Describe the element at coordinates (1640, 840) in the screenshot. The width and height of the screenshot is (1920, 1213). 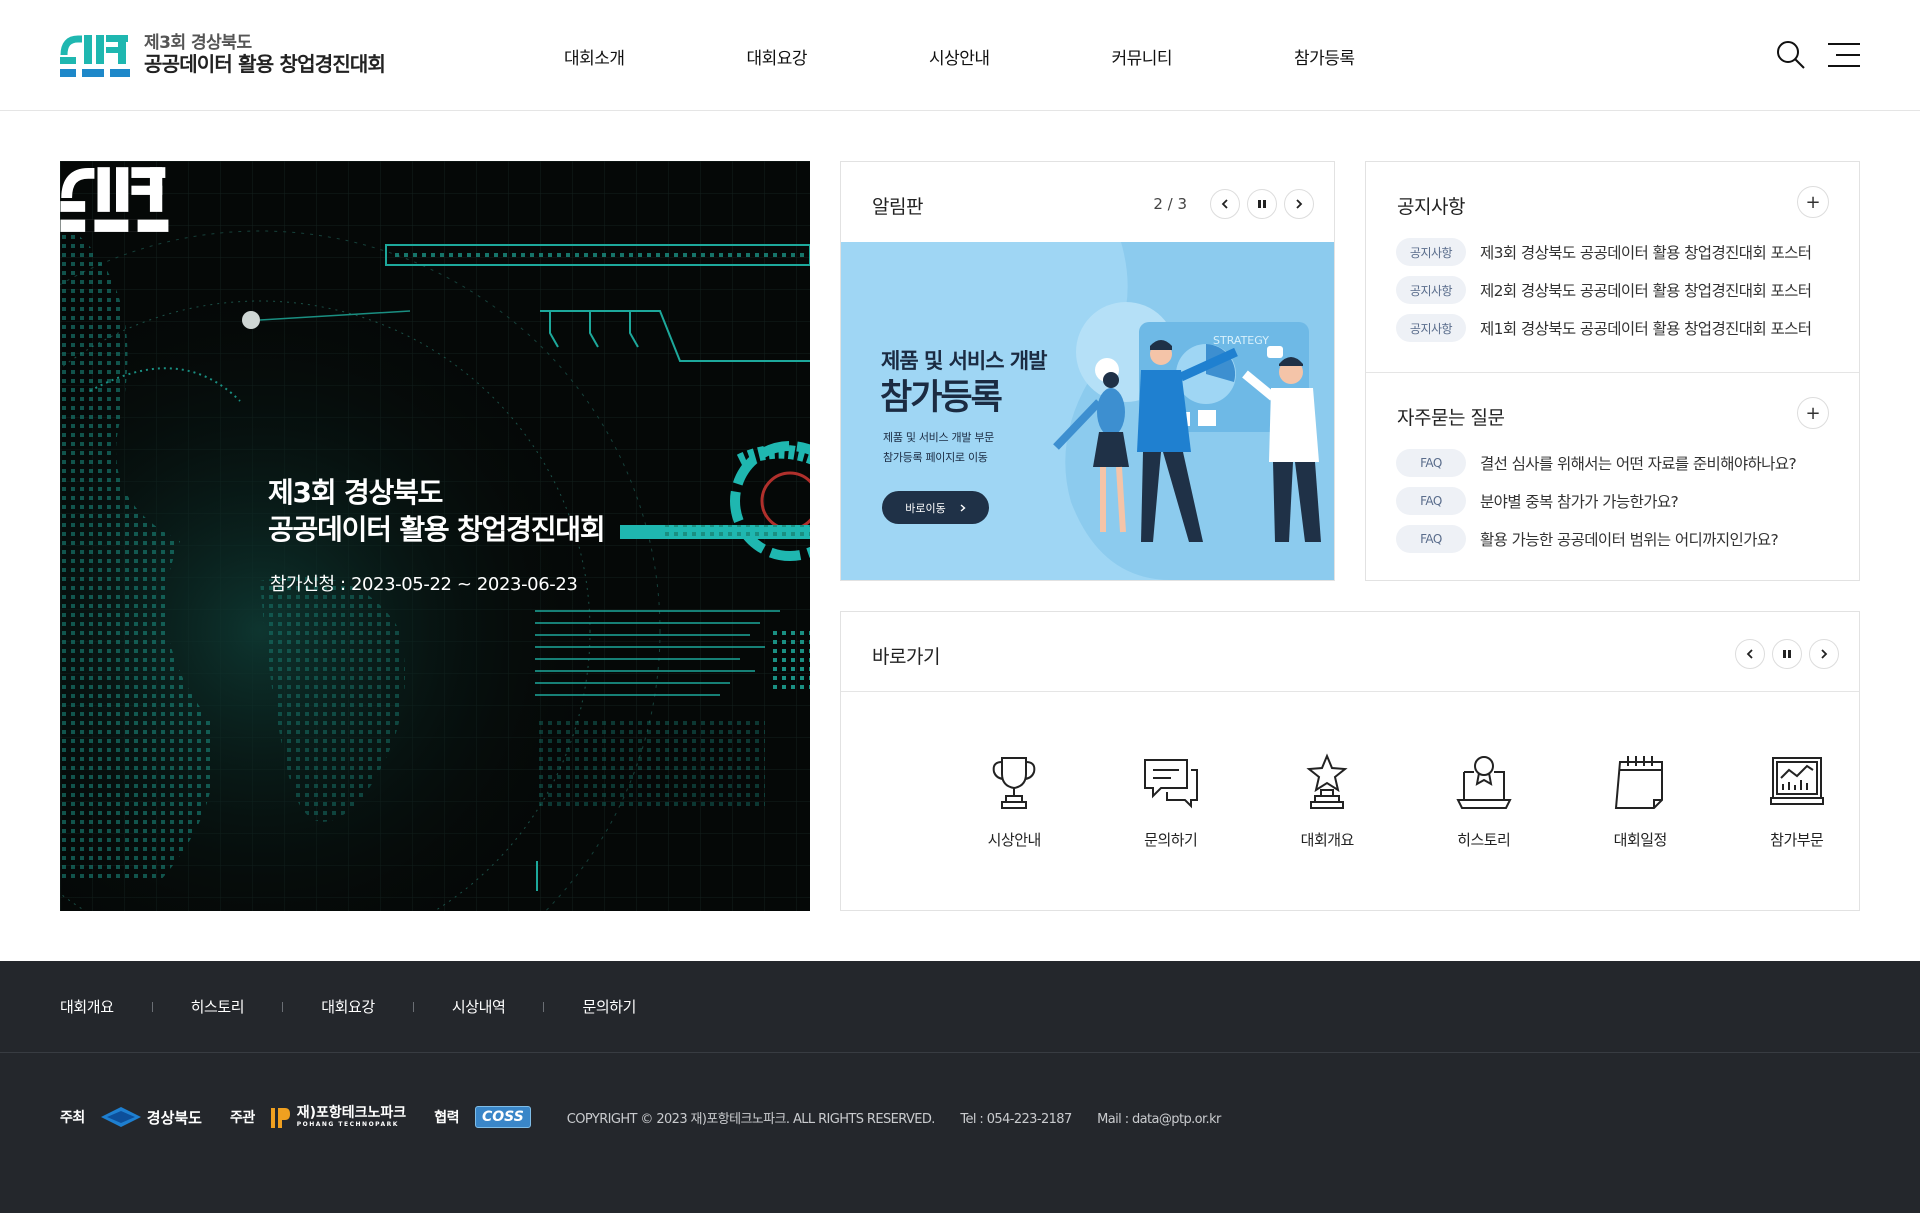
I see `quick-link-label: 대회일정` at that location.